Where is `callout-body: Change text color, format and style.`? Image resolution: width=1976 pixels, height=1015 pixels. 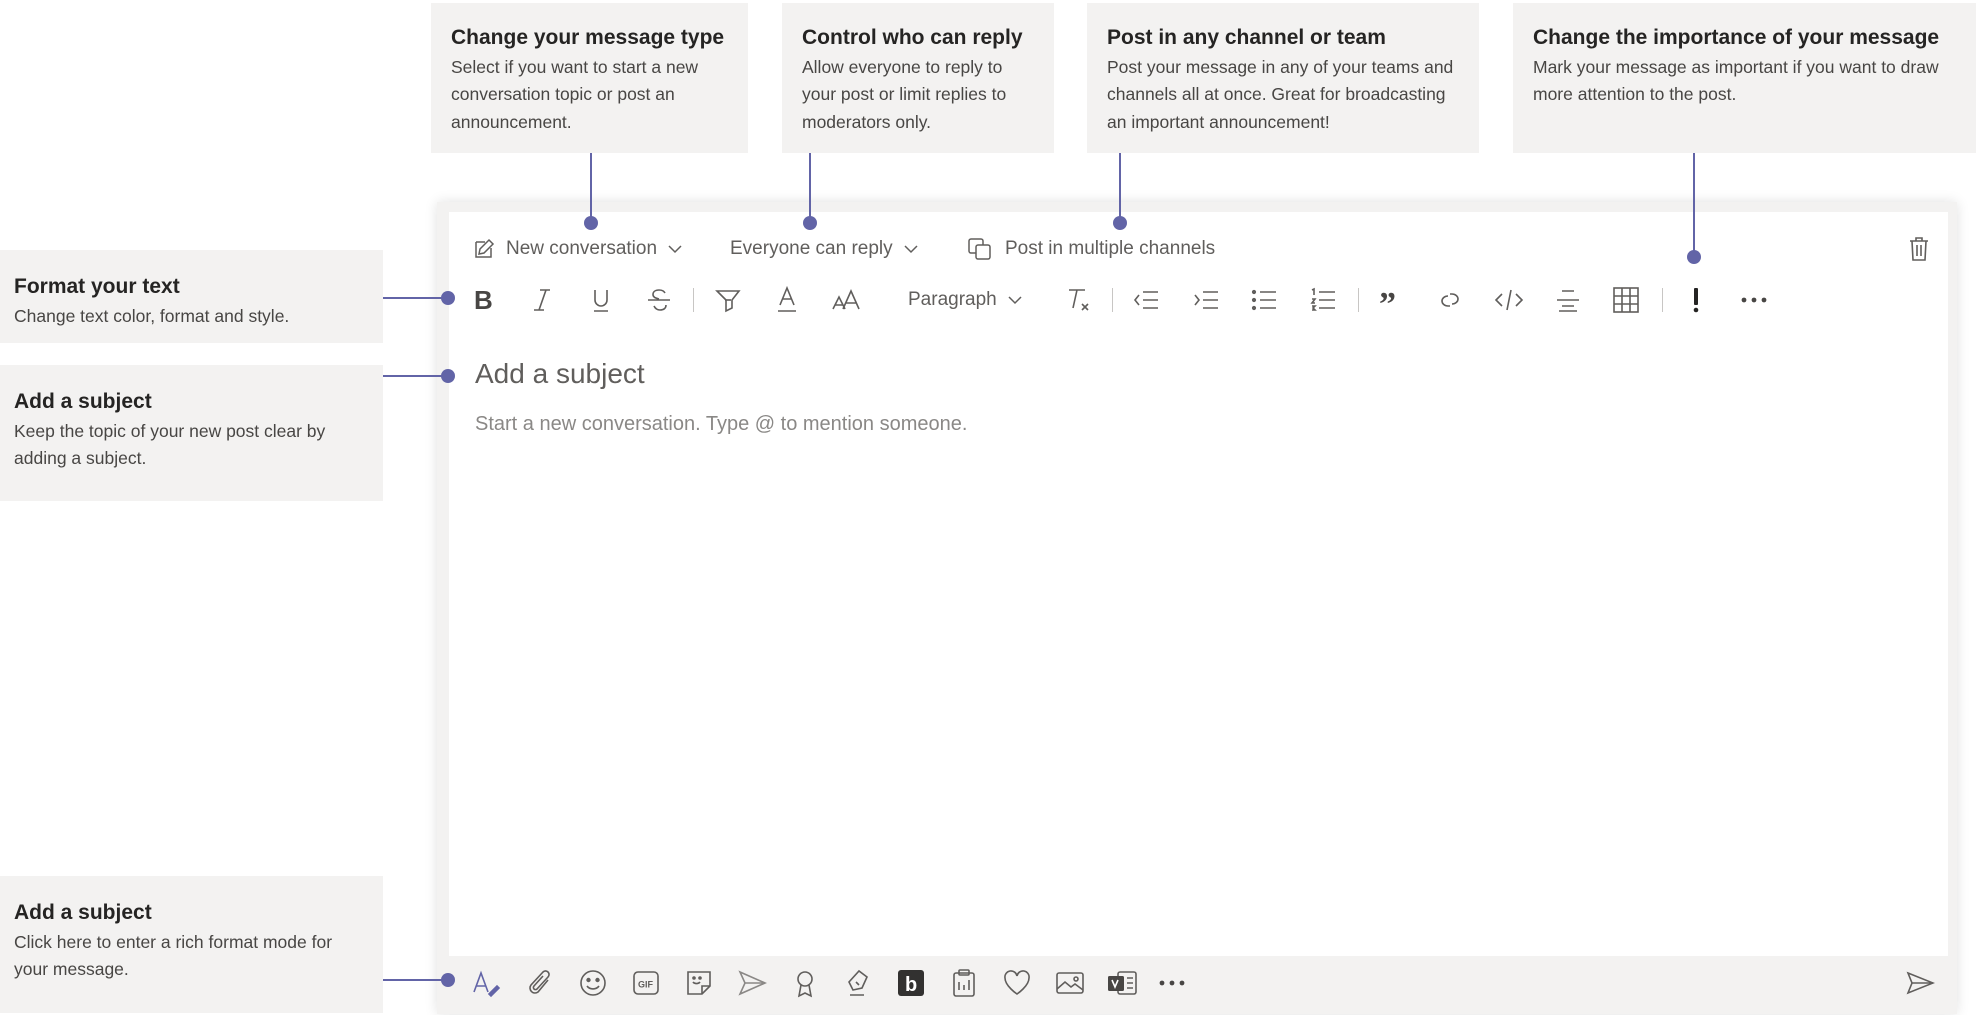
callout-body: Change text color, format and style. is located at coordinates (152, 316).